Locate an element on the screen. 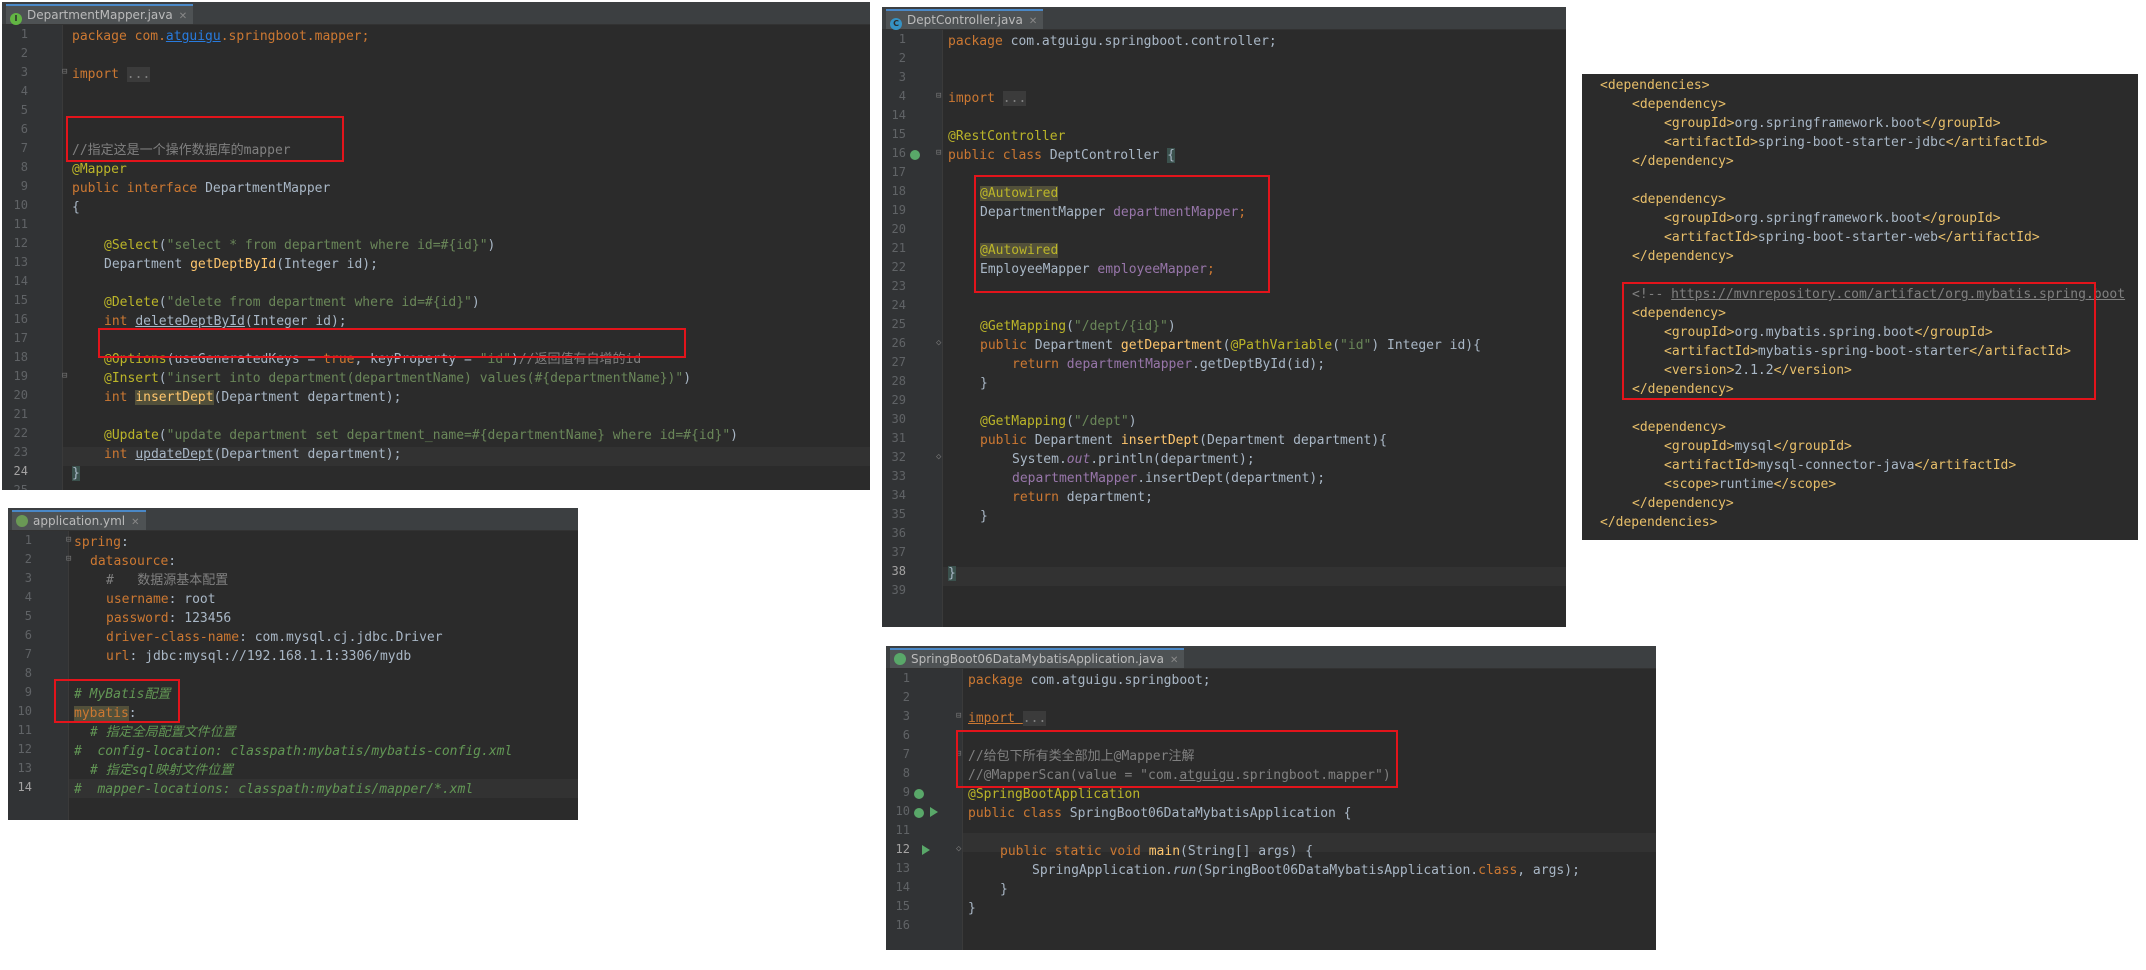 Image resolution: width=2146 pixels, height=970 pixels. current-line-highlight is located at coordinates (1254, 576).